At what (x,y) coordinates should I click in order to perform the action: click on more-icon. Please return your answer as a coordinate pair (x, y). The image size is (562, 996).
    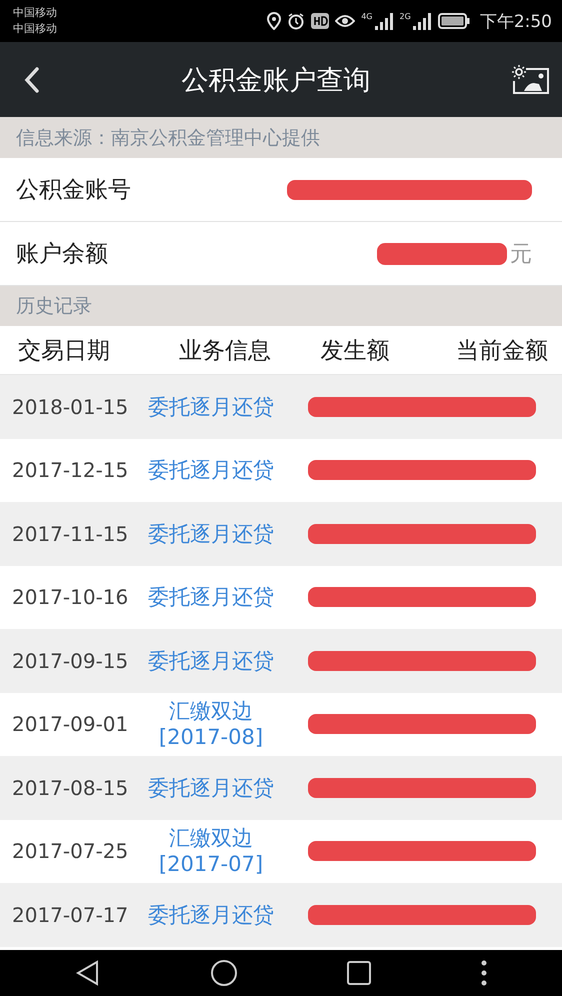
    Looking at the image, I should click on (484, 973).